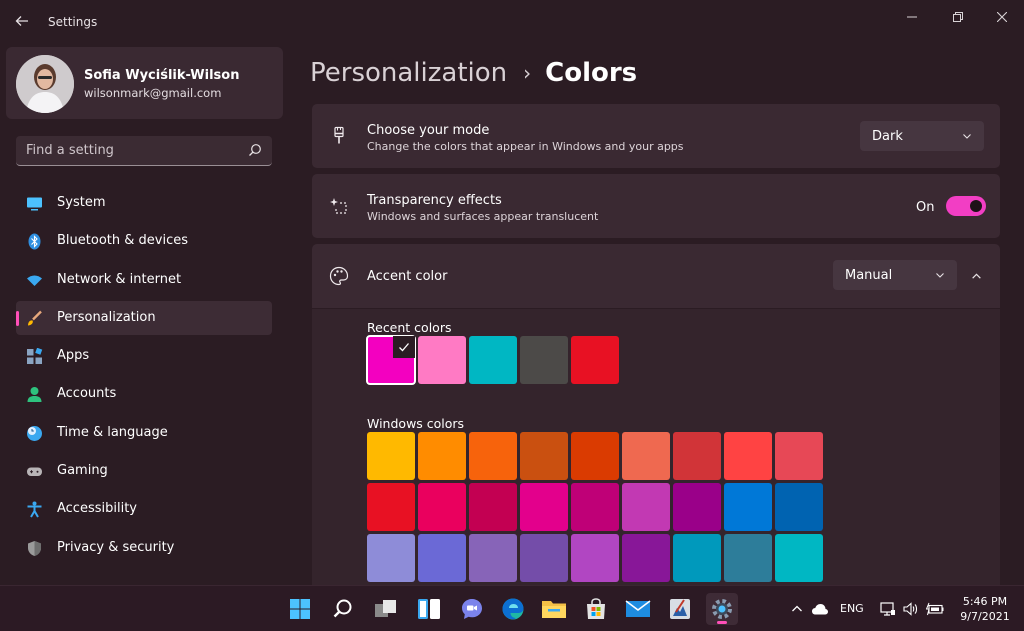 This screenshot has width=1024, height=631. What do you see at coordinates (922, 136) in the screenshot?
I see `mode-dropdown: Dark` at bounding box center [922, 136].